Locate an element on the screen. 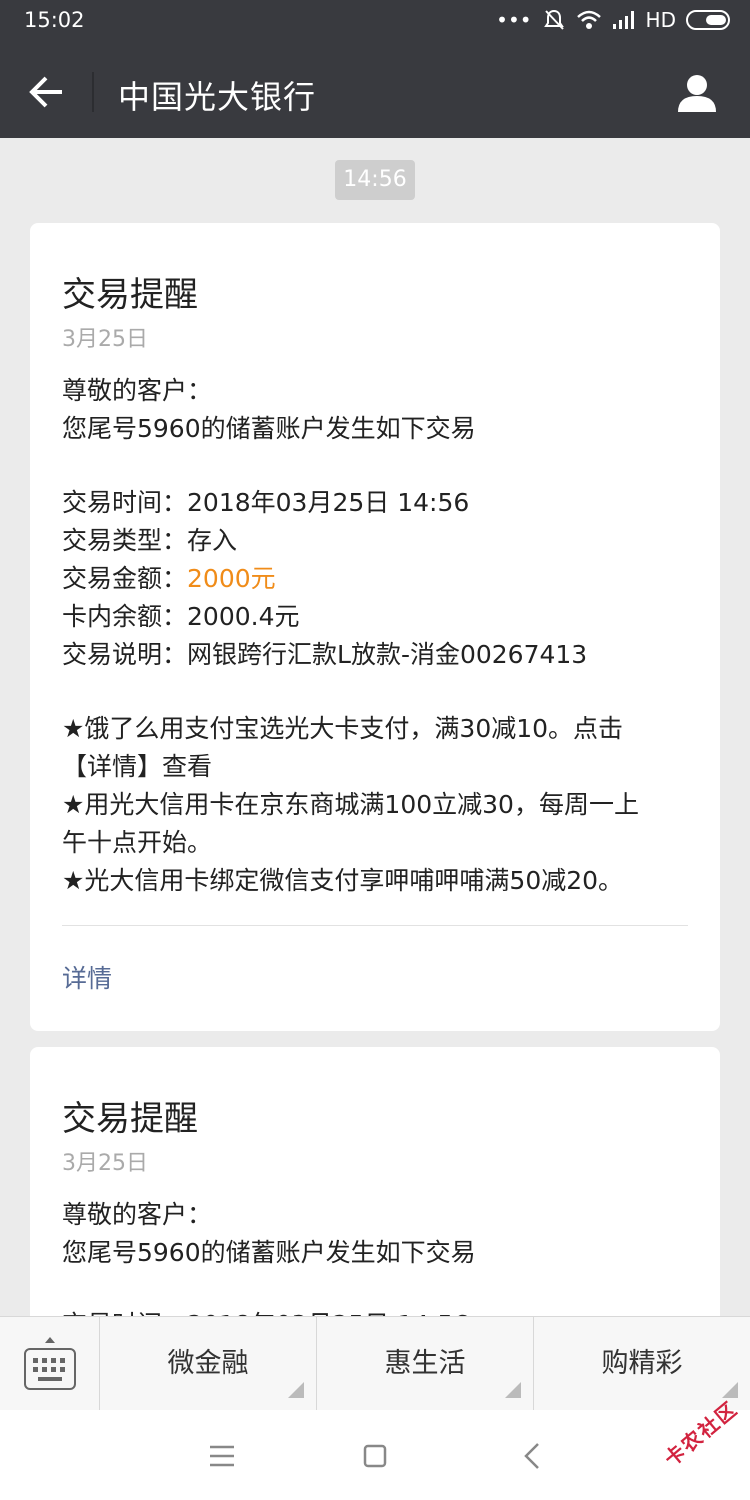 This screenshot has width=750, height=1500. keyboard-toggle-button is located at coordinates (50, 1364).